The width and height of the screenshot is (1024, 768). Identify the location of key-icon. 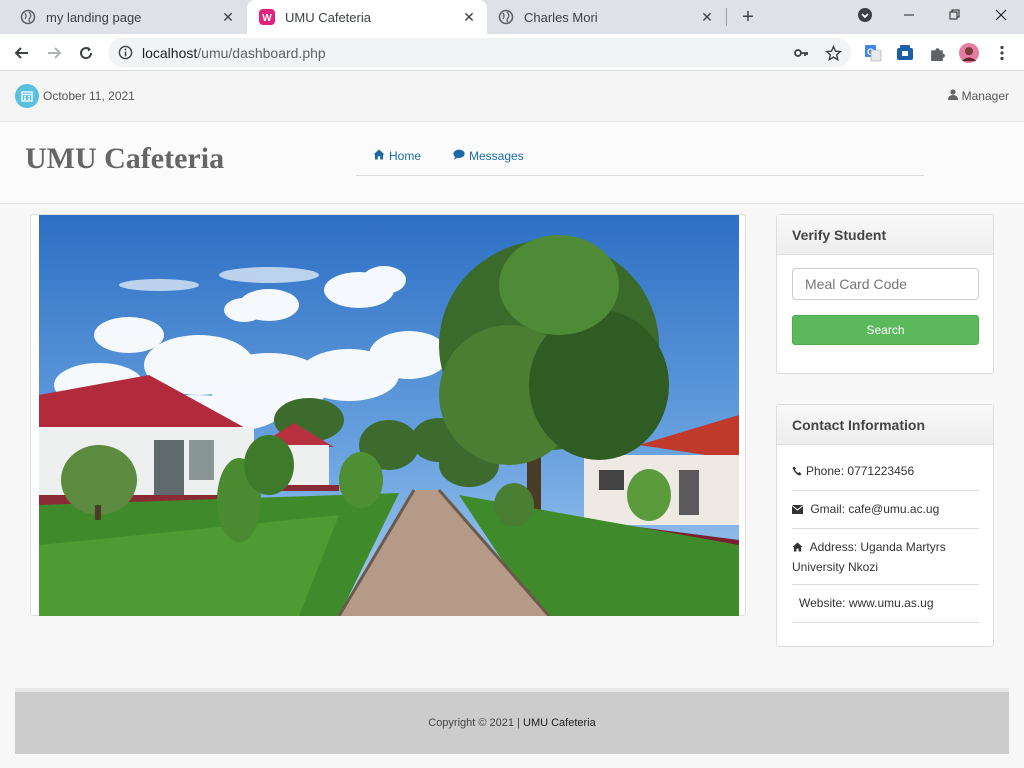
(801, 53).